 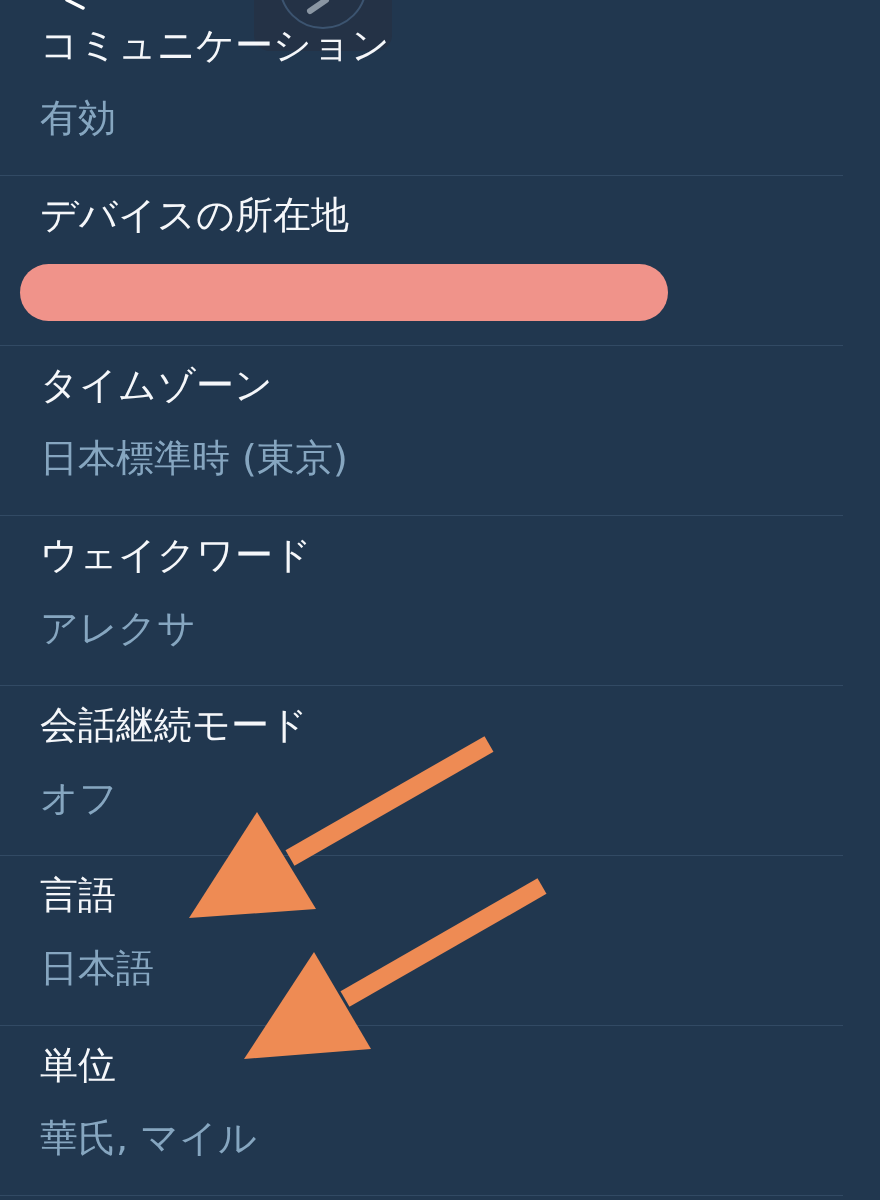 What do you see at coordinates (215, 45) in the screenshot?
I see `setting-label: コミュニケーション` at bounding box center [215, 45].